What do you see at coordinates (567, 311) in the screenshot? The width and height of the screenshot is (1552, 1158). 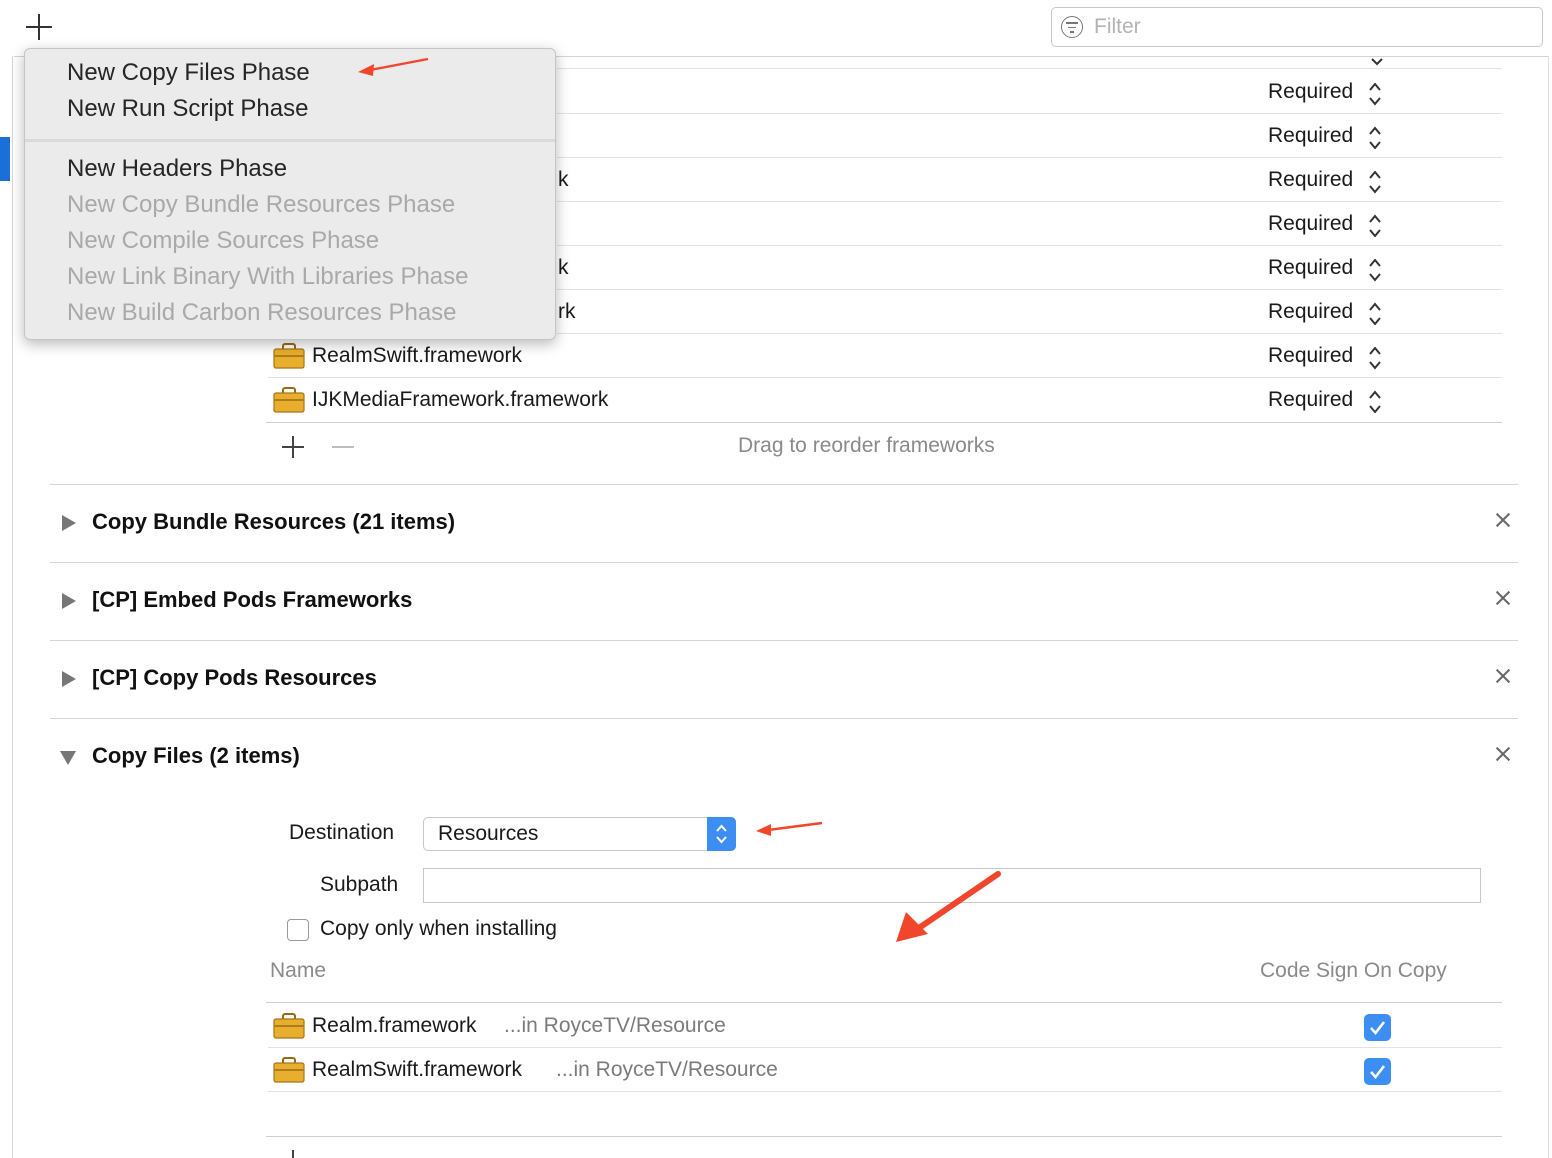 I see `framework-name: rk` at bounding box center [567, 311].